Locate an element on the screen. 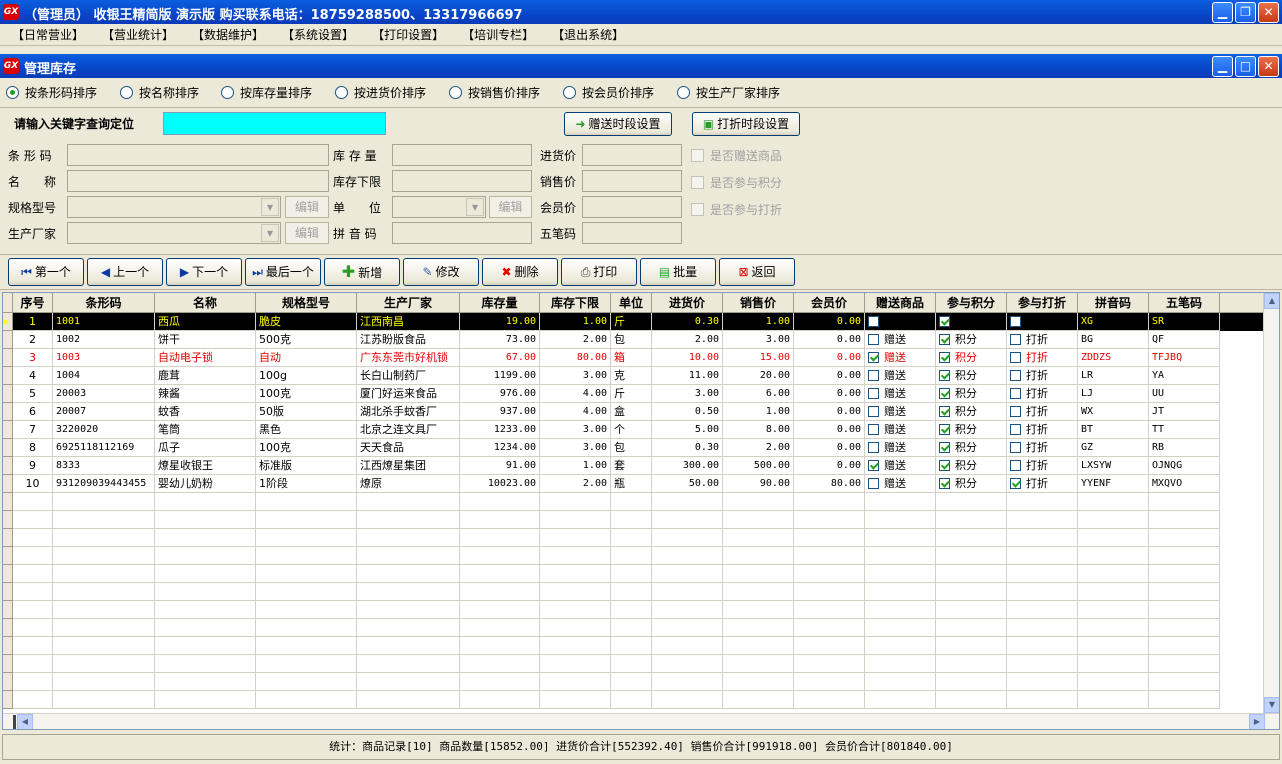 The image size is (1282, 764). cell-barcode-col: 1004 is located at coordinates (104, 376).